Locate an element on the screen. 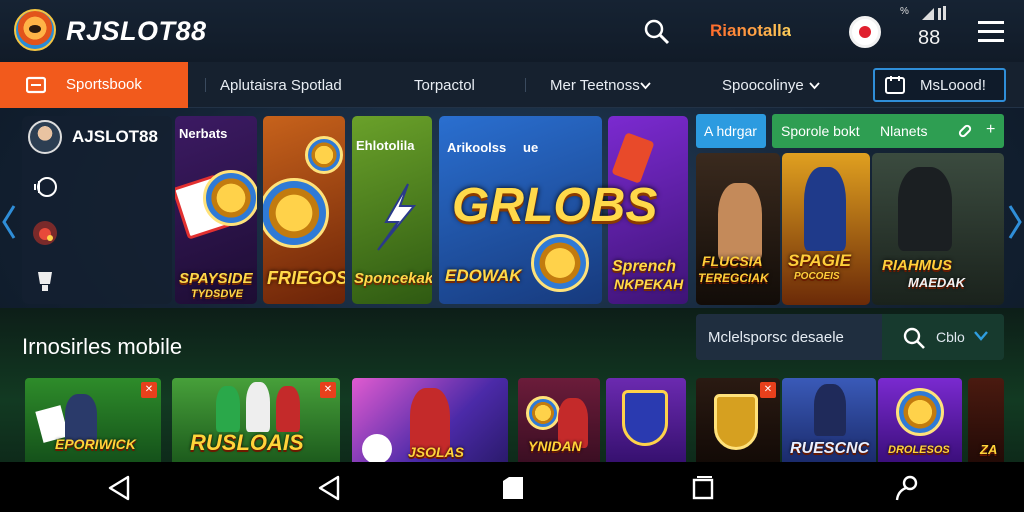 This screenshot has height=512, width=1024. banner-label: EDOWAK is located at coordinates (483, 275).